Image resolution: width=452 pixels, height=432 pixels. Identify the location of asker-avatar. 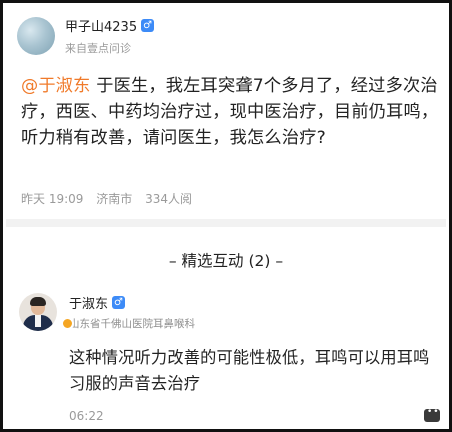
(36, 36).